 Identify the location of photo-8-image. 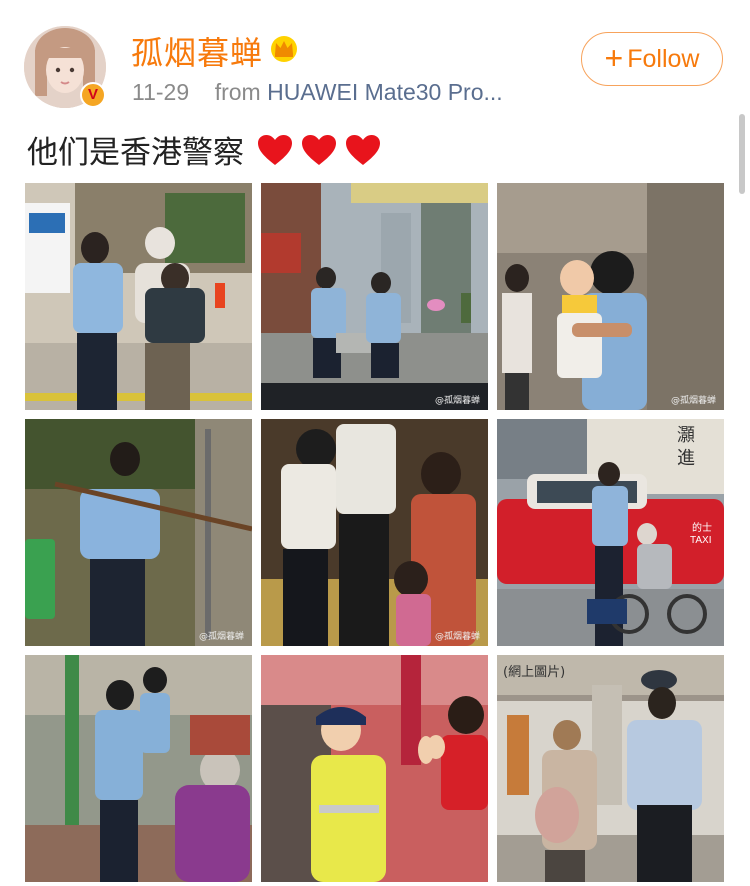
(374, 768).